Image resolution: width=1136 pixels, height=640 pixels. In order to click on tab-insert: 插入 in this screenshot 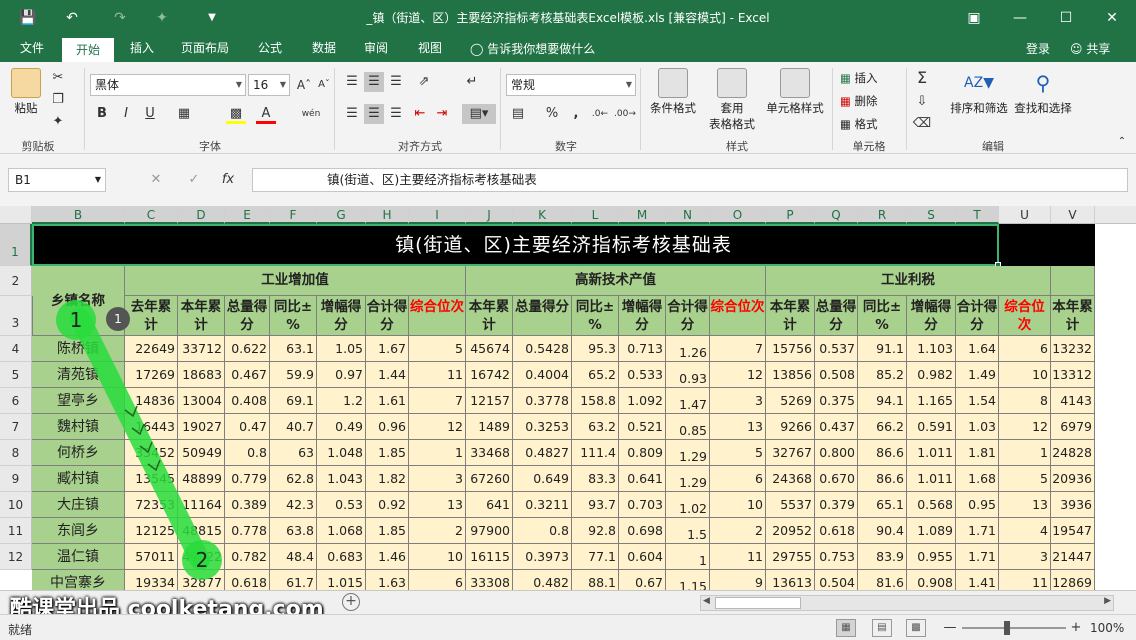, I will do `click(142, 49)`.